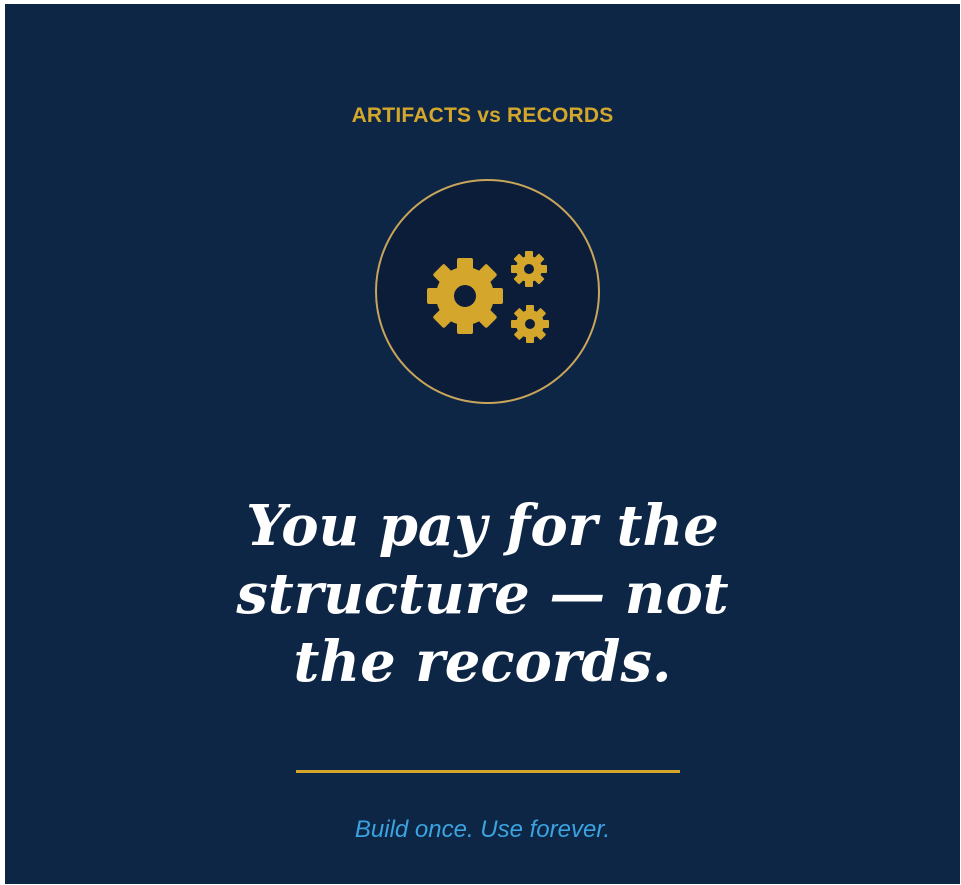 This screenshot has height=885, width=961. What do you see at coordinates (482, 526) in the screenshot?
I see `headline-line-1: You pay for the` at bounding box center [482, 526].